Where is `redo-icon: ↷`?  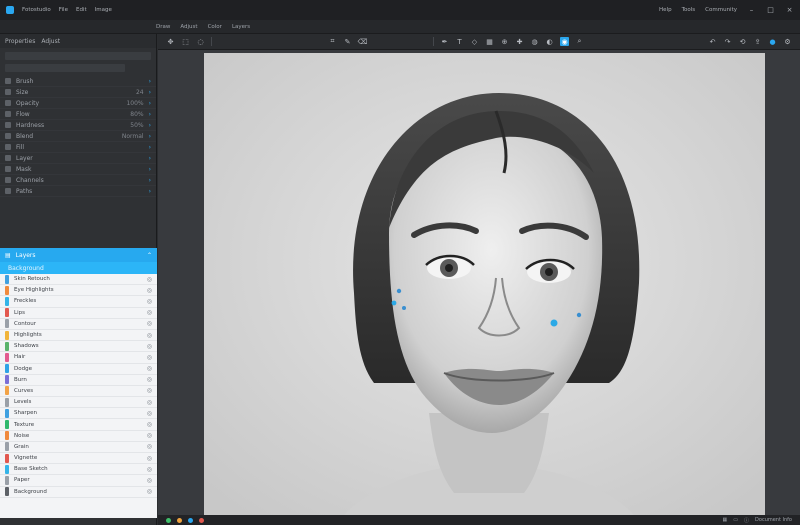 redo-icon: ↷ is located at coordinates (727, 41).